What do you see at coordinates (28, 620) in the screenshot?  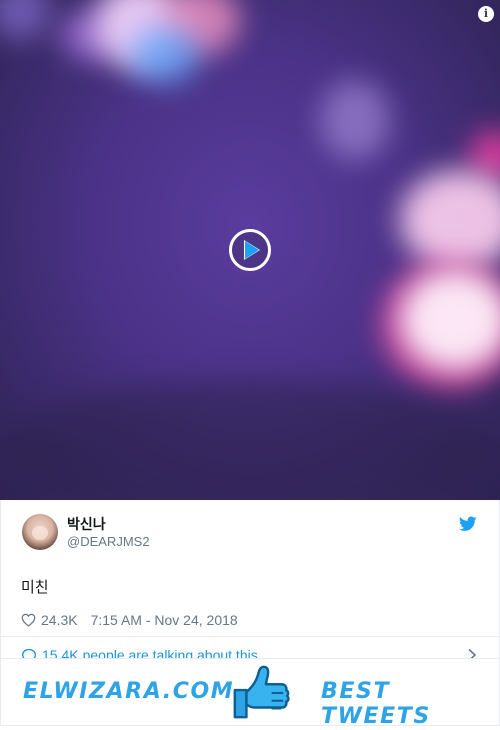 I see `heart-icon` at bounding box center [28, 620].